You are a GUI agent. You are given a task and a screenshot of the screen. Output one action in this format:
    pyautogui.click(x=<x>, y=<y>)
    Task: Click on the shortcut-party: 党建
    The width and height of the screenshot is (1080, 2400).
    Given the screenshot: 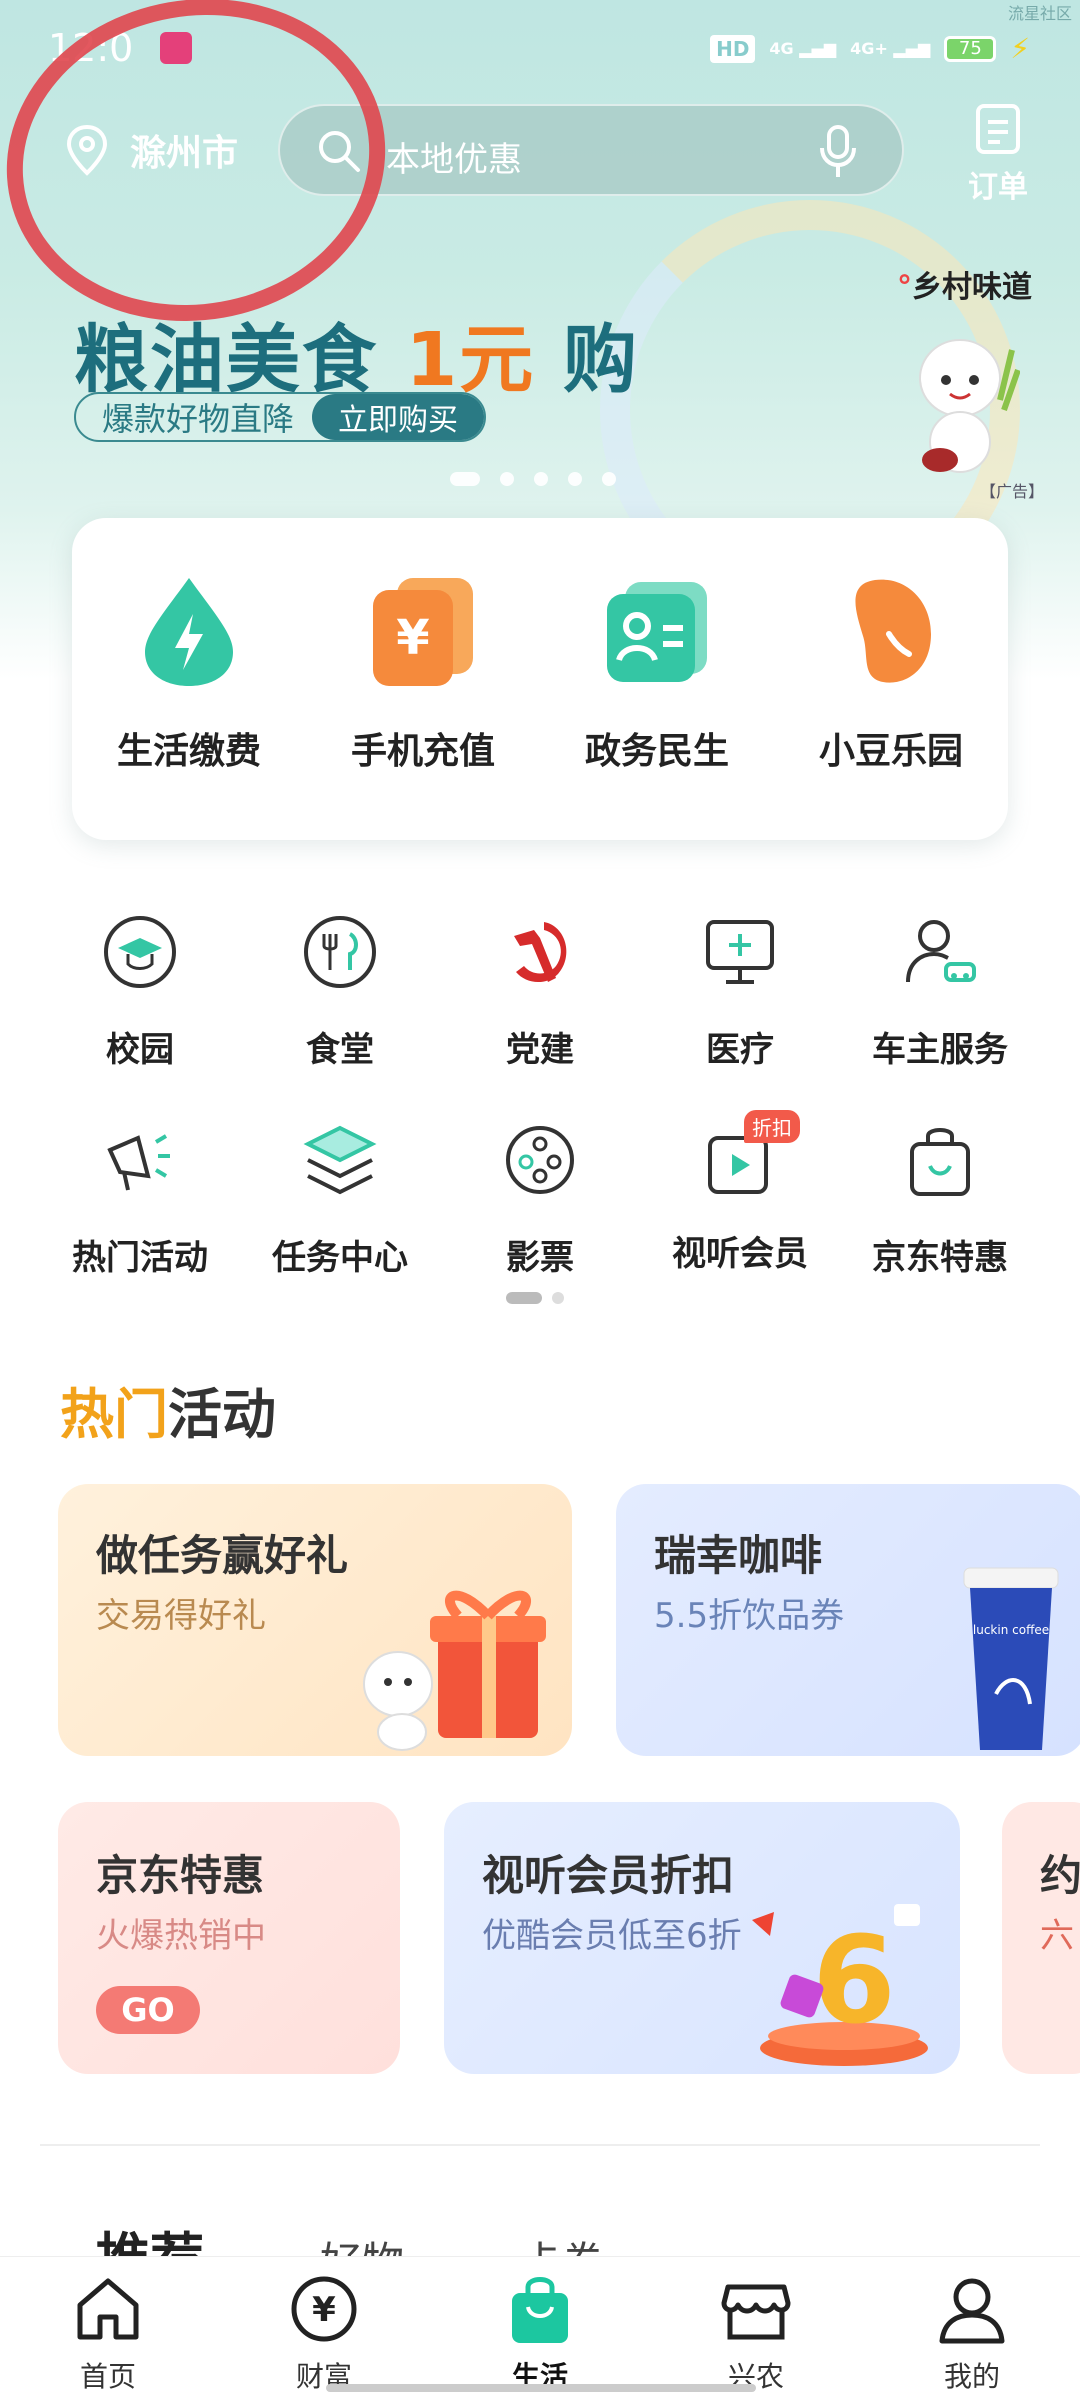 What is the action you would take?
    pyautogui.click(x=540, y=1004)
    